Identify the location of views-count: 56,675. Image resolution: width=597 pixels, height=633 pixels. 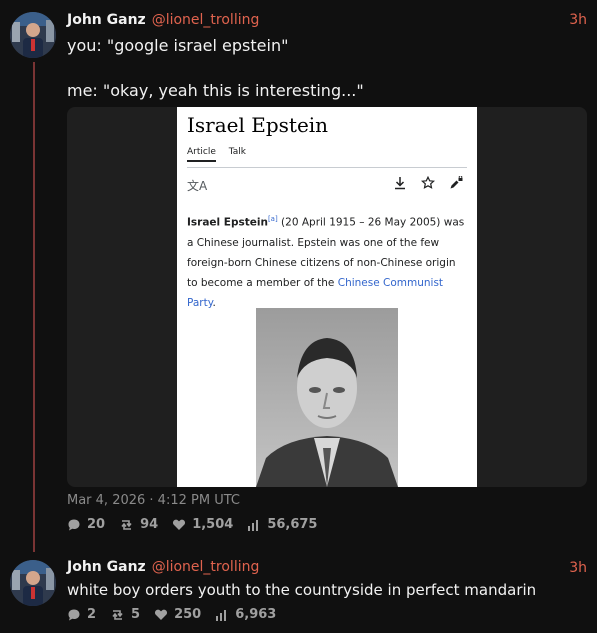
(292, 524).